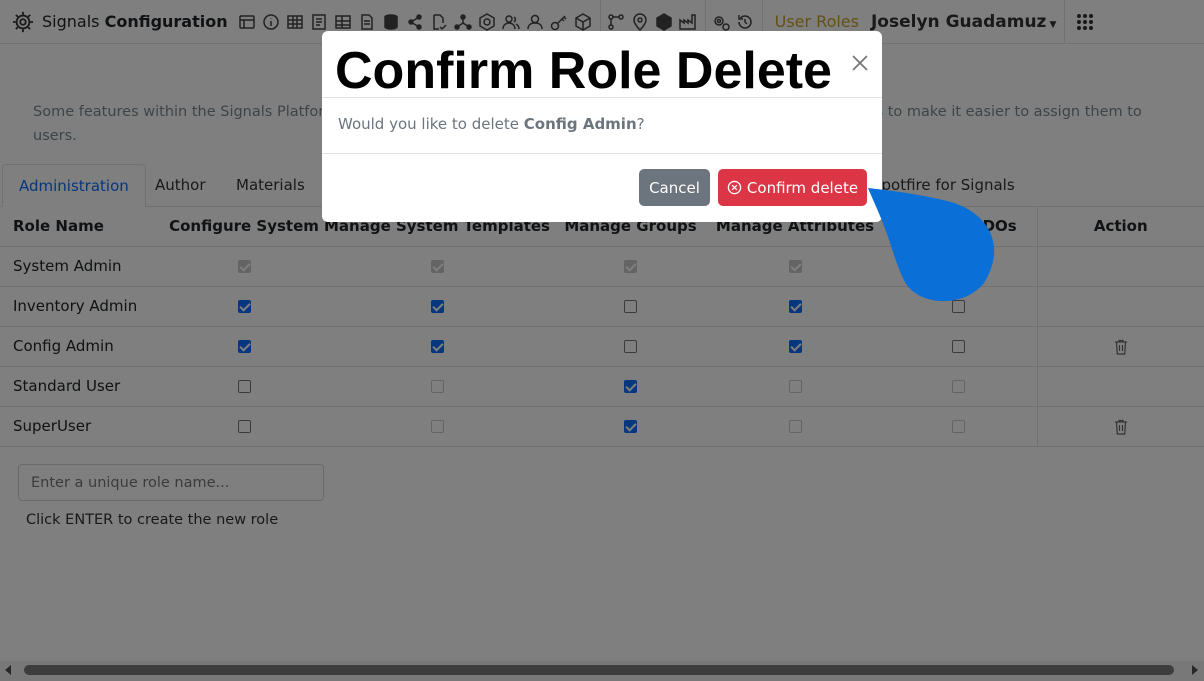 The height and width of the screenshot is (681, 1204). Describe the element at coordinates (640, 124) in the screenshot. I see `modal-message-end: ?` at that location.